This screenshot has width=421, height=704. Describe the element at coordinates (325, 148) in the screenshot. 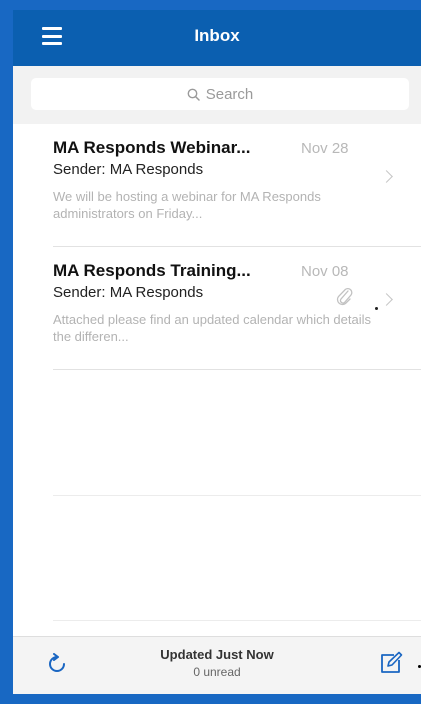

I see `message-date: Nov 28` at that location.